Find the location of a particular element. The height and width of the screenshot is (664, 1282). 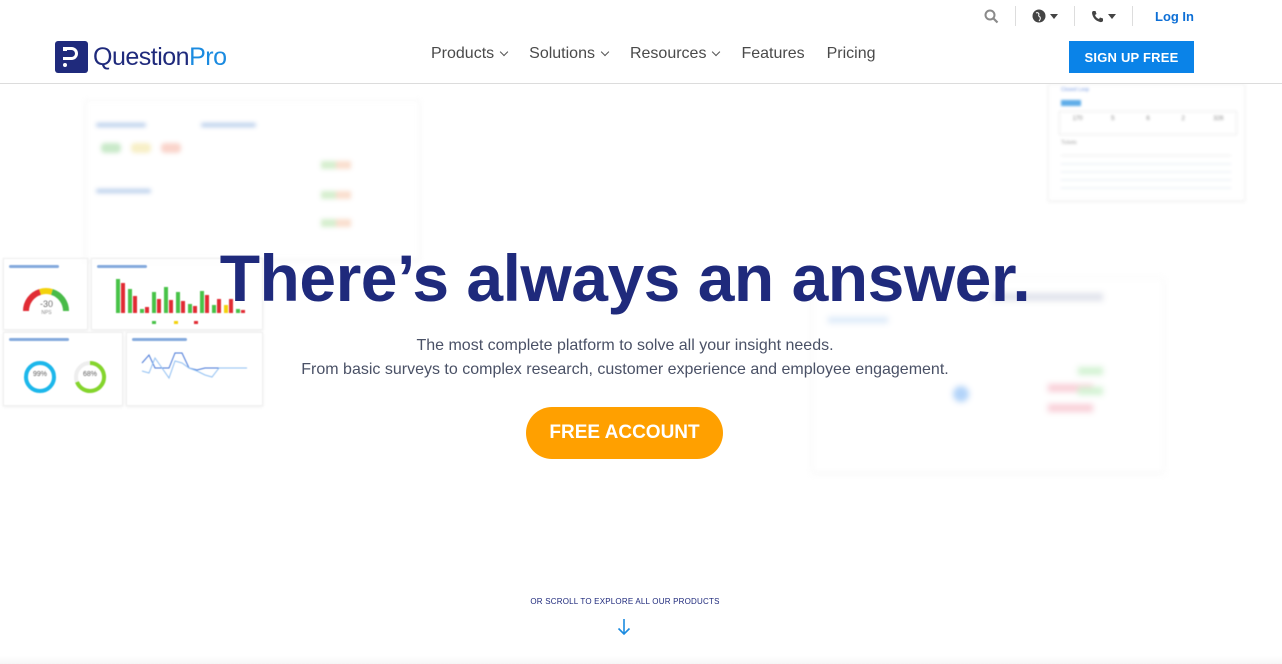

hero-title: There’s always an answer. is located at coordinates (625, 278).